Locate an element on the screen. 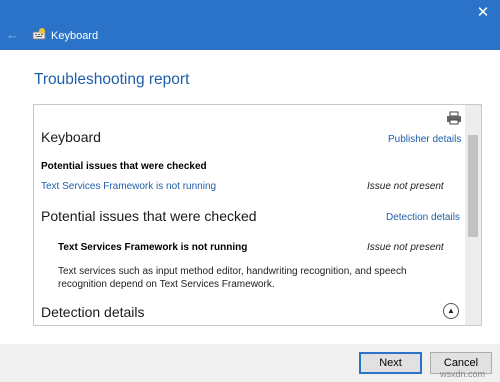 This screenshot has height=382, width=500. back-arrow-icon: ← is located at coordinates (13, 35).